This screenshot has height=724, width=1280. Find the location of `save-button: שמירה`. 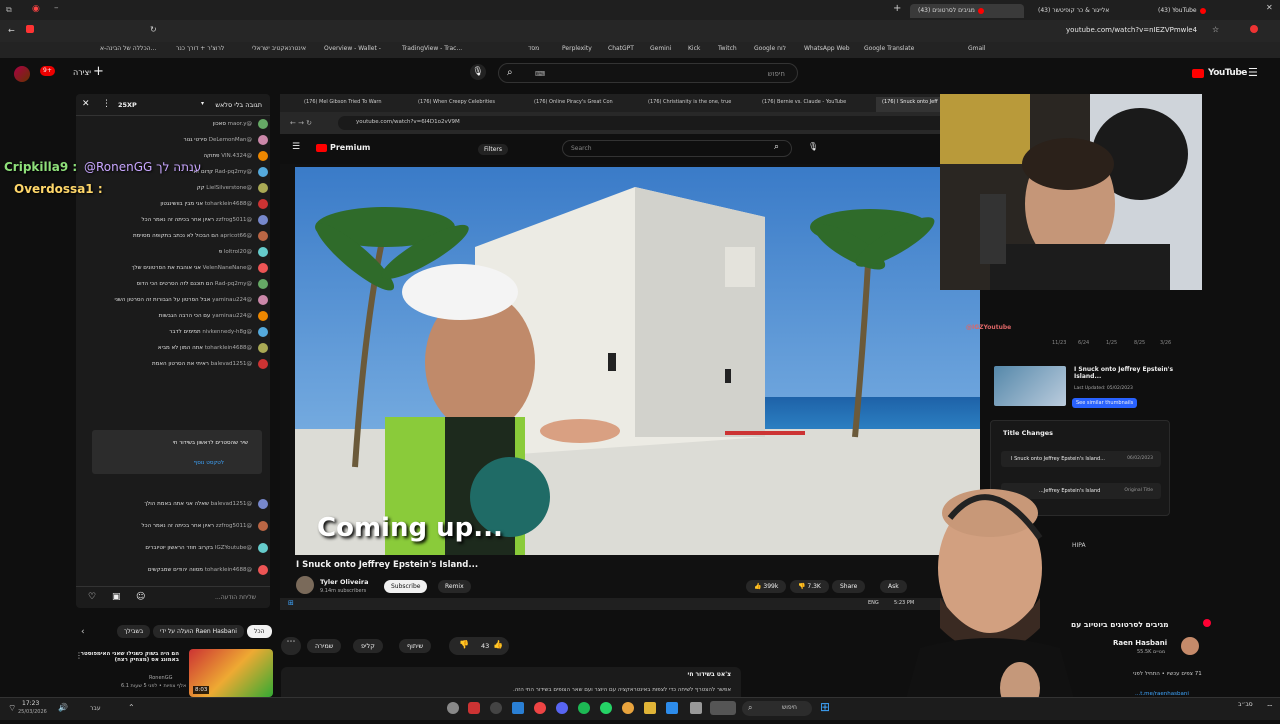

save-button: שמירה is located at coordinates (324, 646).